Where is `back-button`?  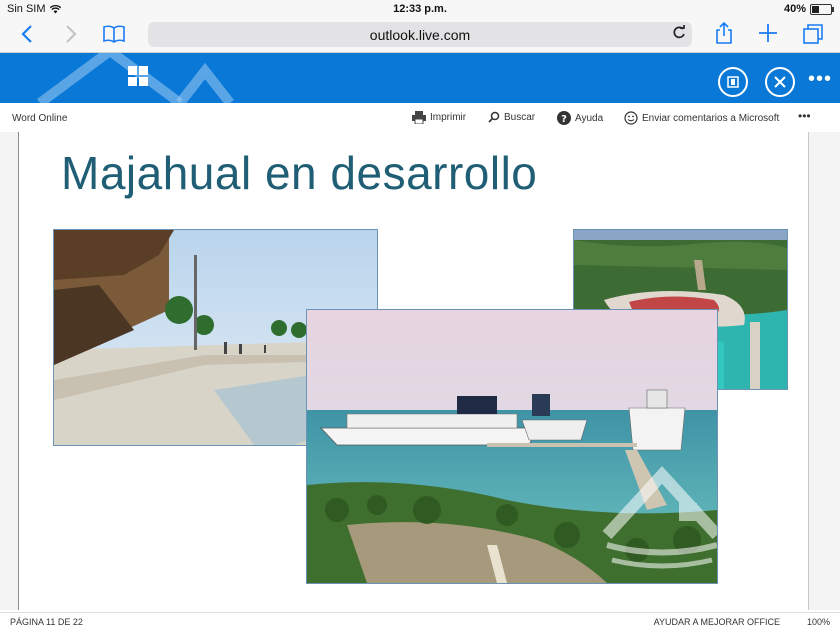
back-button is located at coordinates (27, 37).